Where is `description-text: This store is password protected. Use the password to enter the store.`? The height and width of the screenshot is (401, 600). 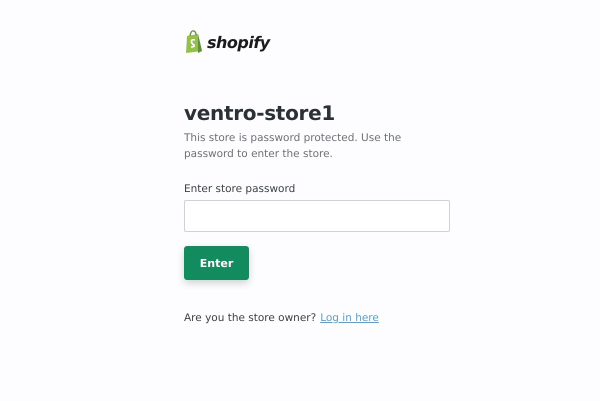
description-text: This store is password protected. Use the password to enter the store. is located at coordinates (293, 146).